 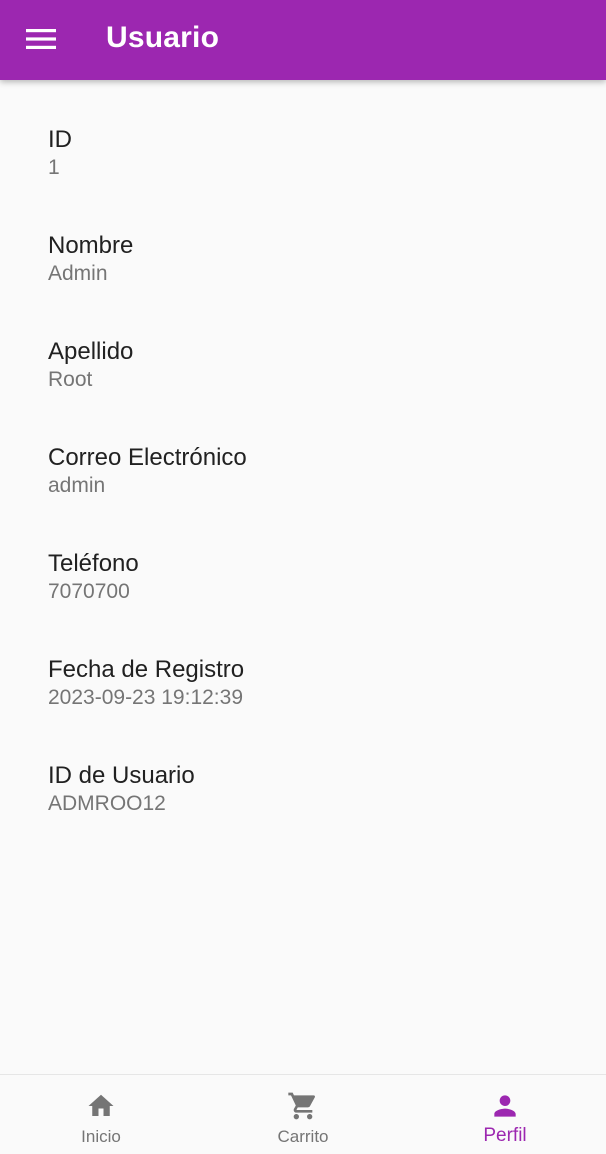 I want to click on nav-label: Carrito, so click(x=303, y=1136).